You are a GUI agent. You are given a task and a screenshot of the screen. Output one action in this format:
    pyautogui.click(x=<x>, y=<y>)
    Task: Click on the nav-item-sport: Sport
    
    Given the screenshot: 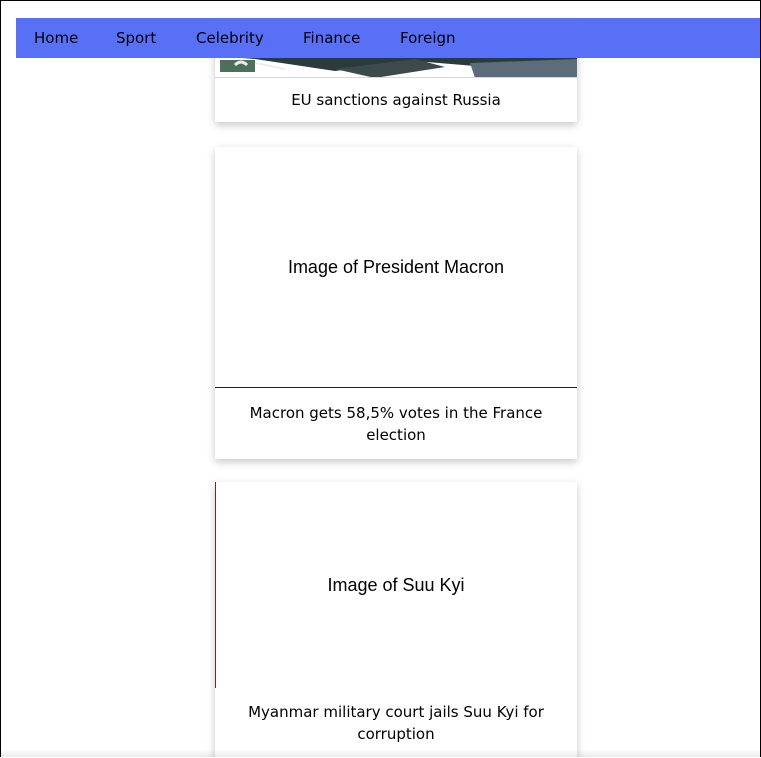 What is the action you would take?
    pyautogui.click(x=136, y=38)
    